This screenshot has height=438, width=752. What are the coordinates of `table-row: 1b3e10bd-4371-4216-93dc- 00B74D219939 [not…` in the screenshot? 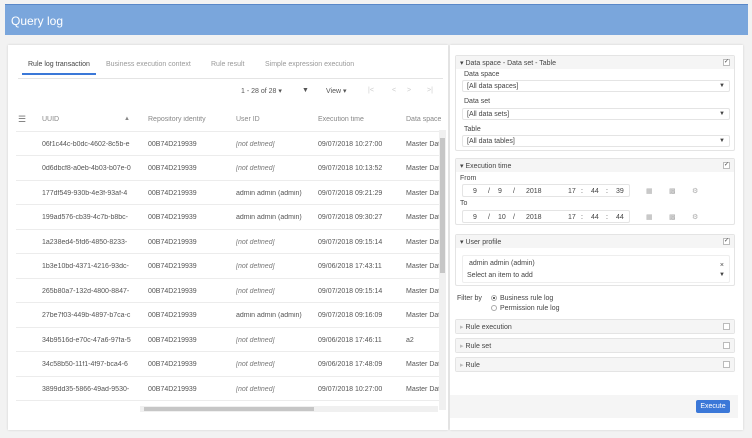 It's located at (230, 266).